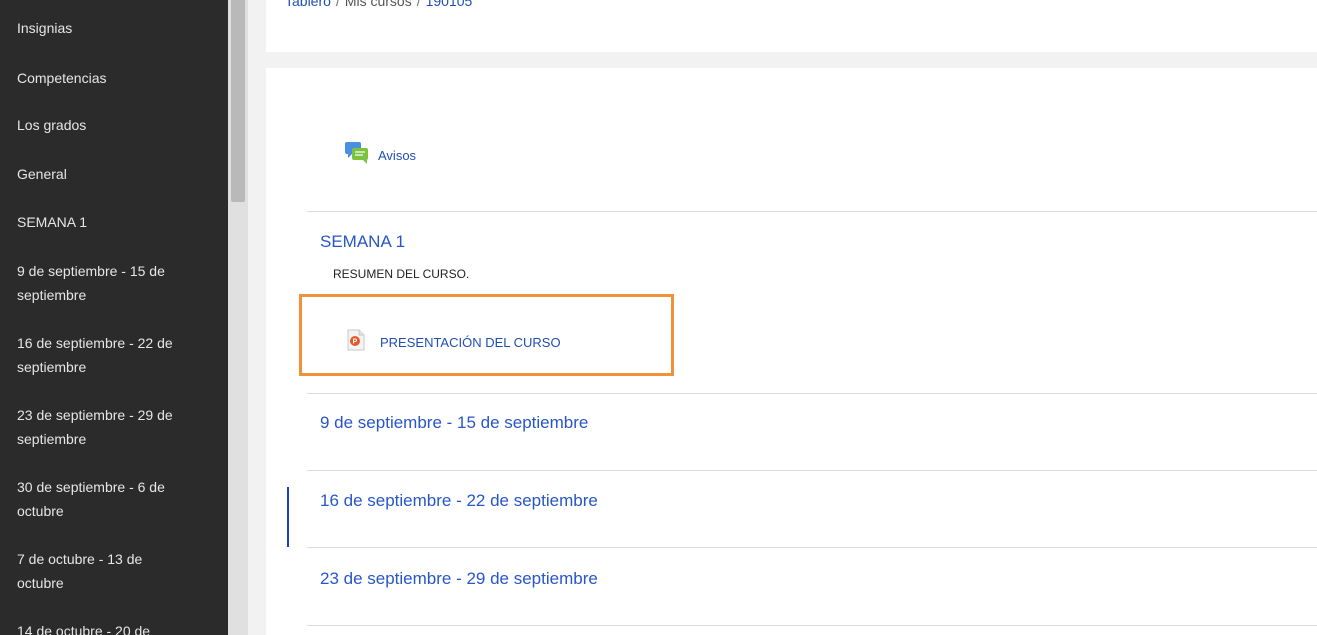 This screenshot has width=1317, height=635. Describe the element at coordinates (357, 155) in the screenshot. I see `forum-icon` at that location.